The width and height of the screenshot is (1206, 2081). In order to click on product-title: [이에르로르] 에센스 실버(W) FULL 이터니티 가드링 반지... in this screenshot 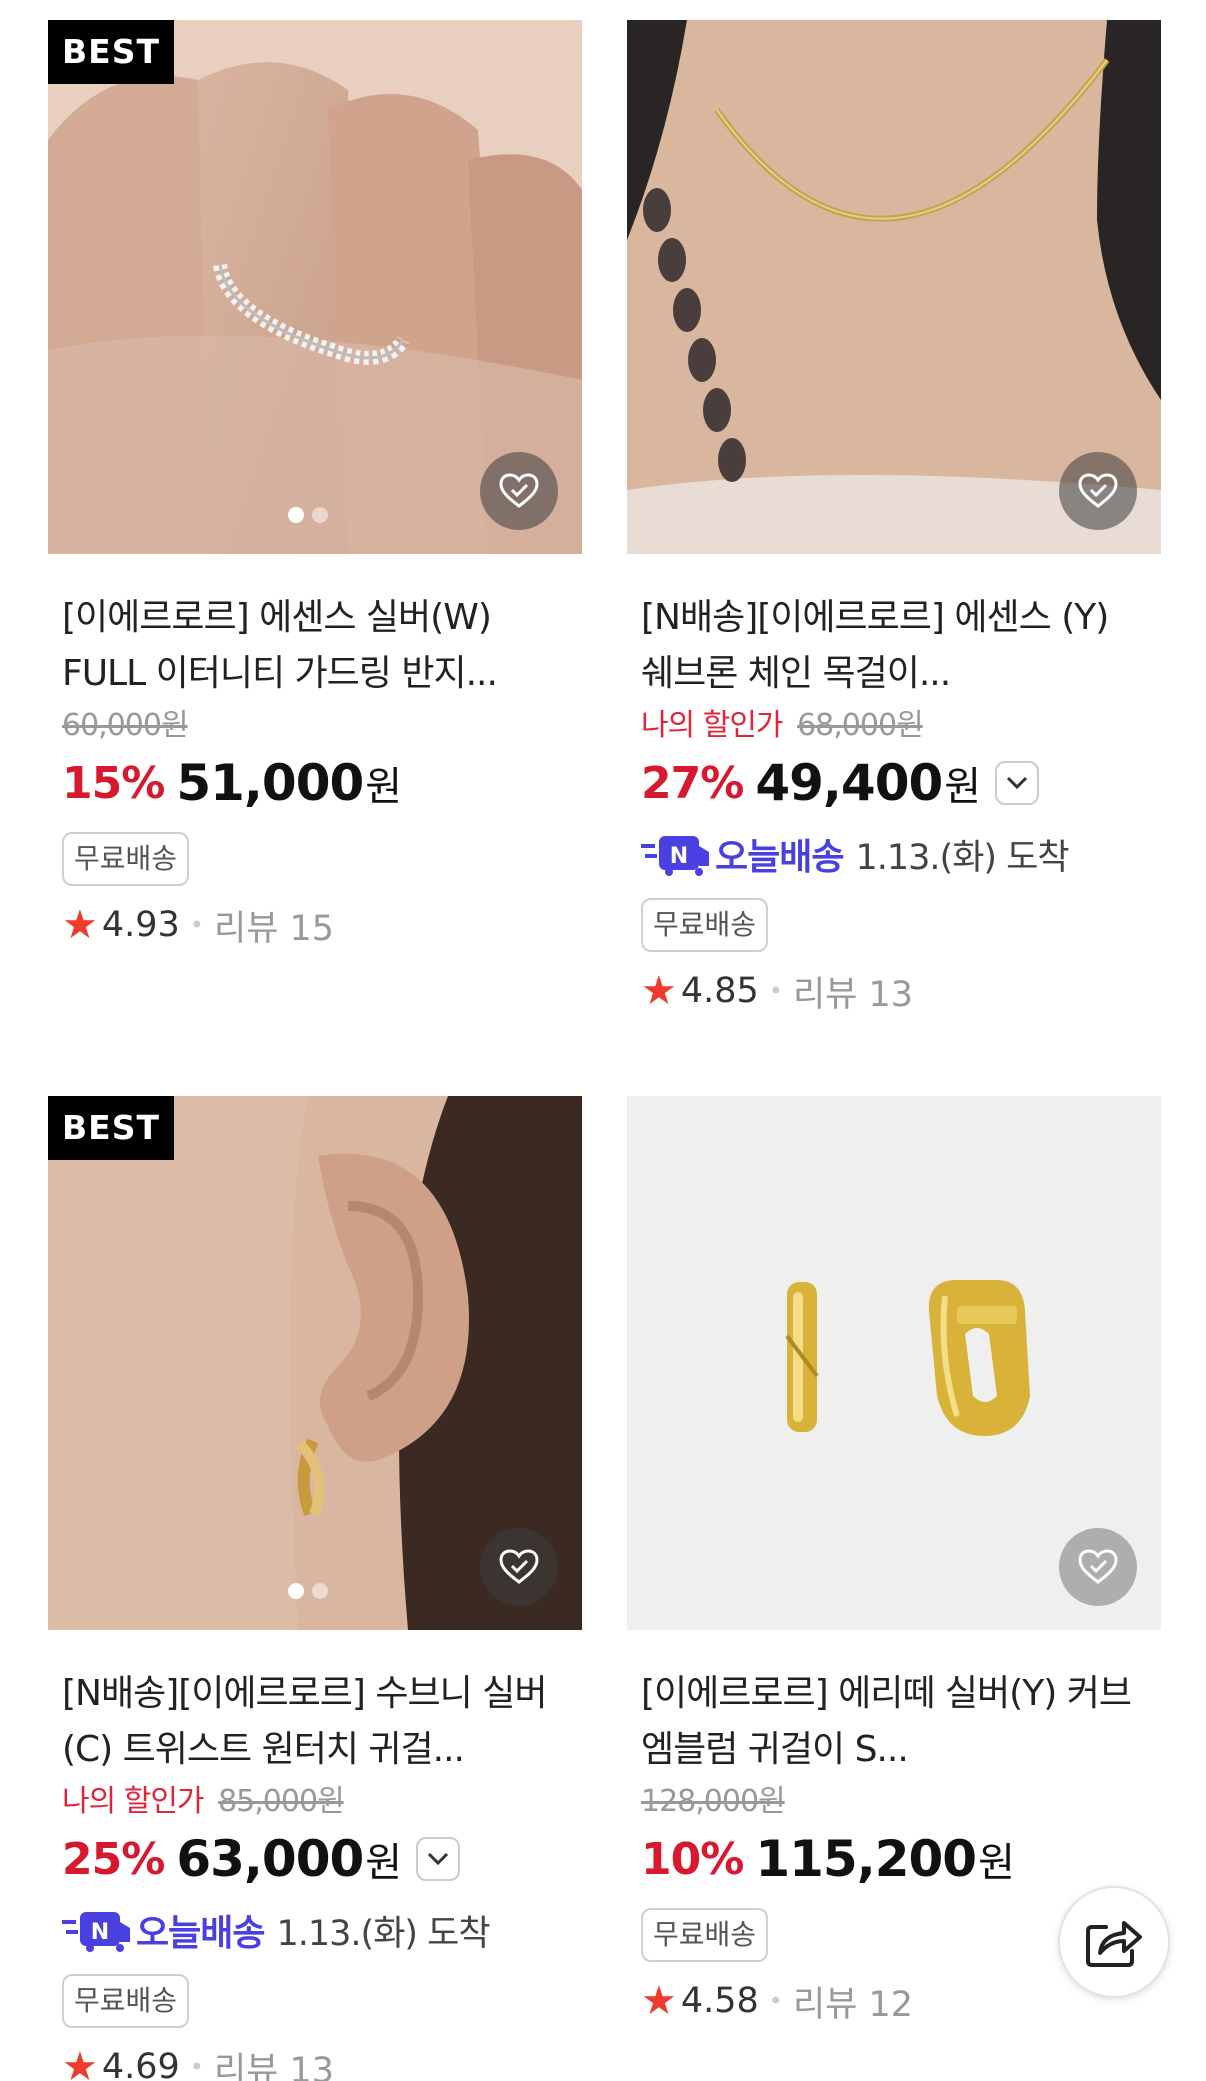, I will do `click(315, 646)`.